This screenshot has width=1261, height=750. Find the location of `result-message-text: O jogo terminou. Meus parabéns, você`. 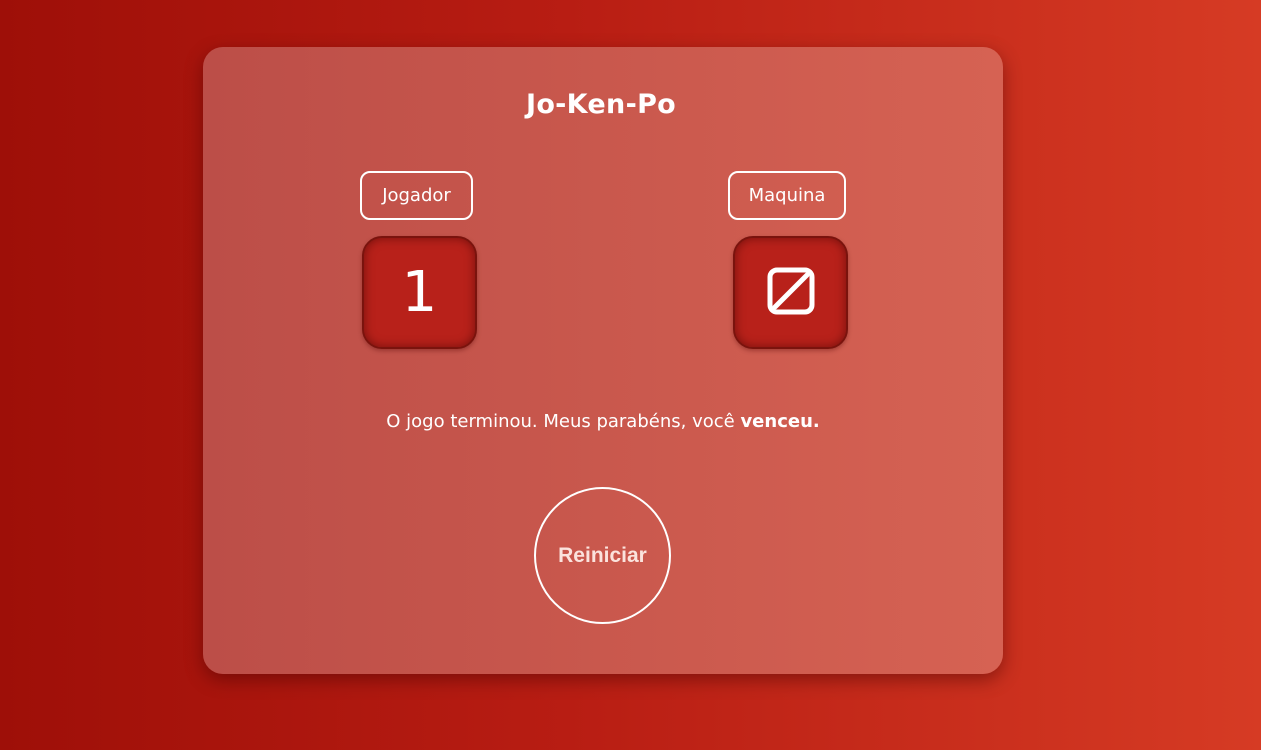

result-message-text: O jogo terminou. Meus parabéns, você is located at coordinates (563, 421).